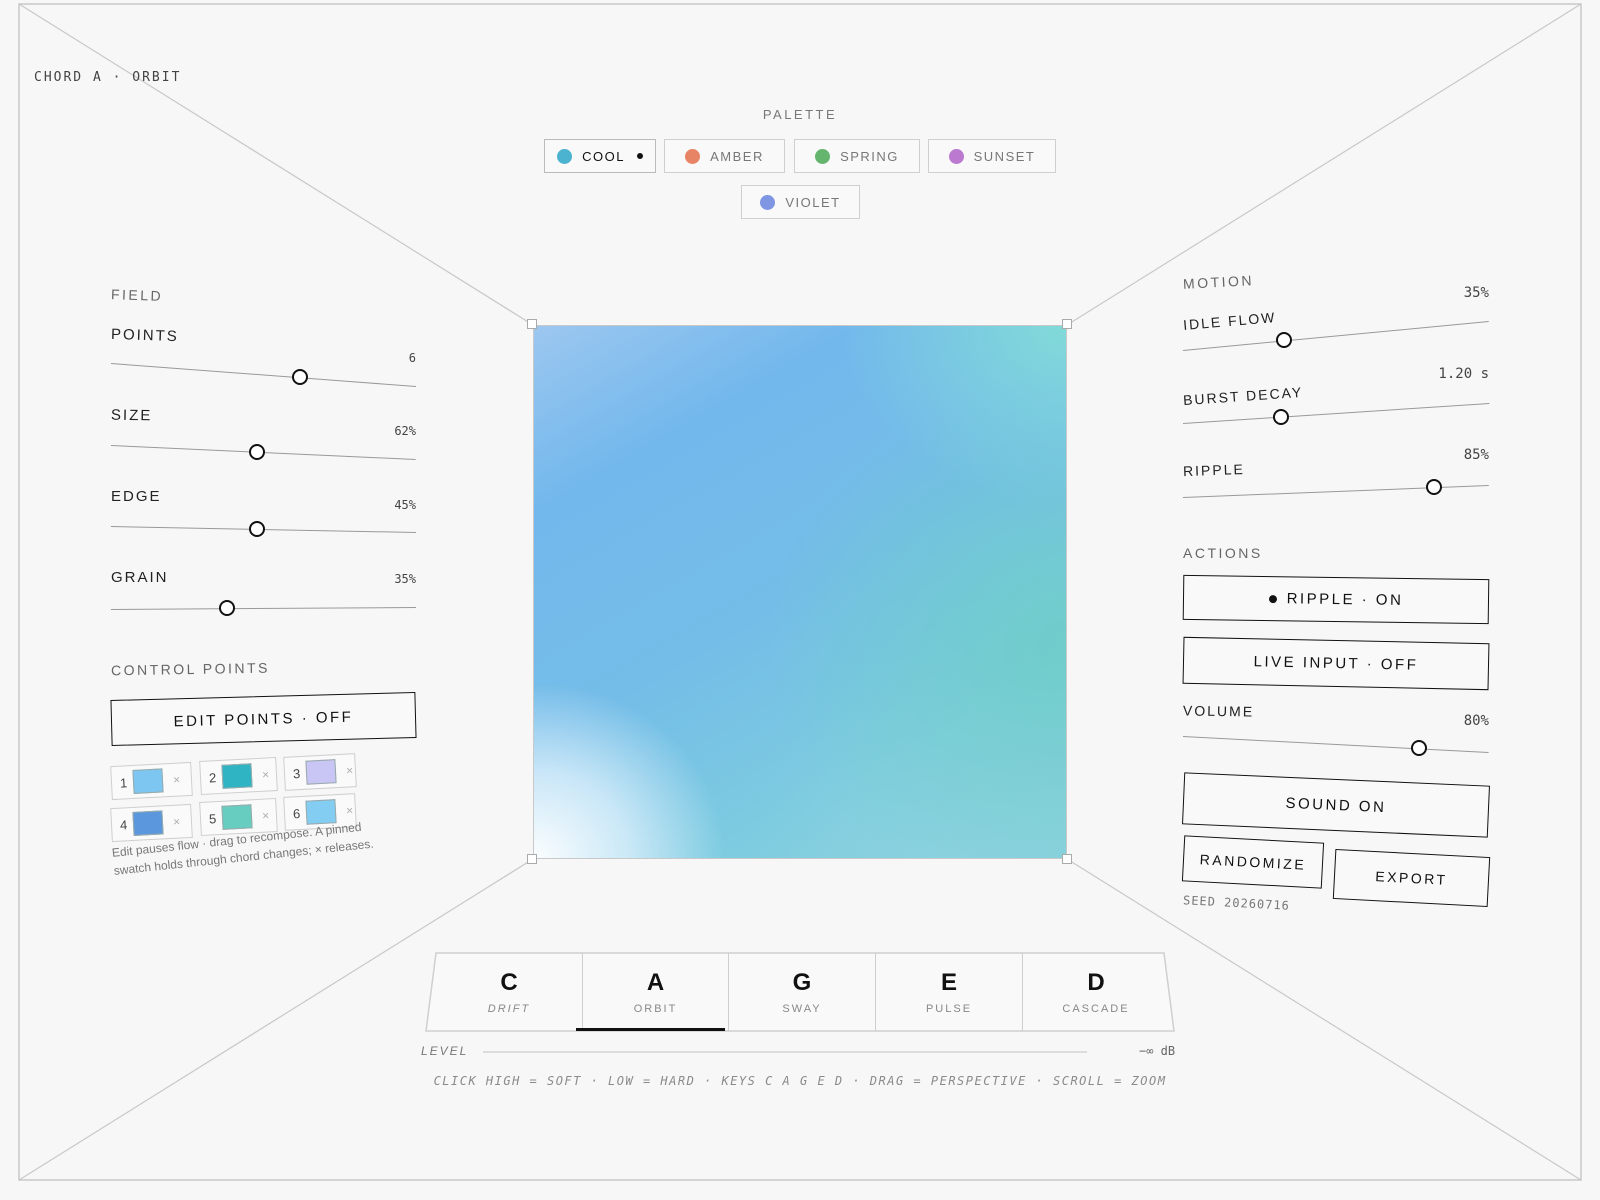  Describe the element at coordinates (802, 982) in the screenshot. I see `chord-letter: G` at that location.